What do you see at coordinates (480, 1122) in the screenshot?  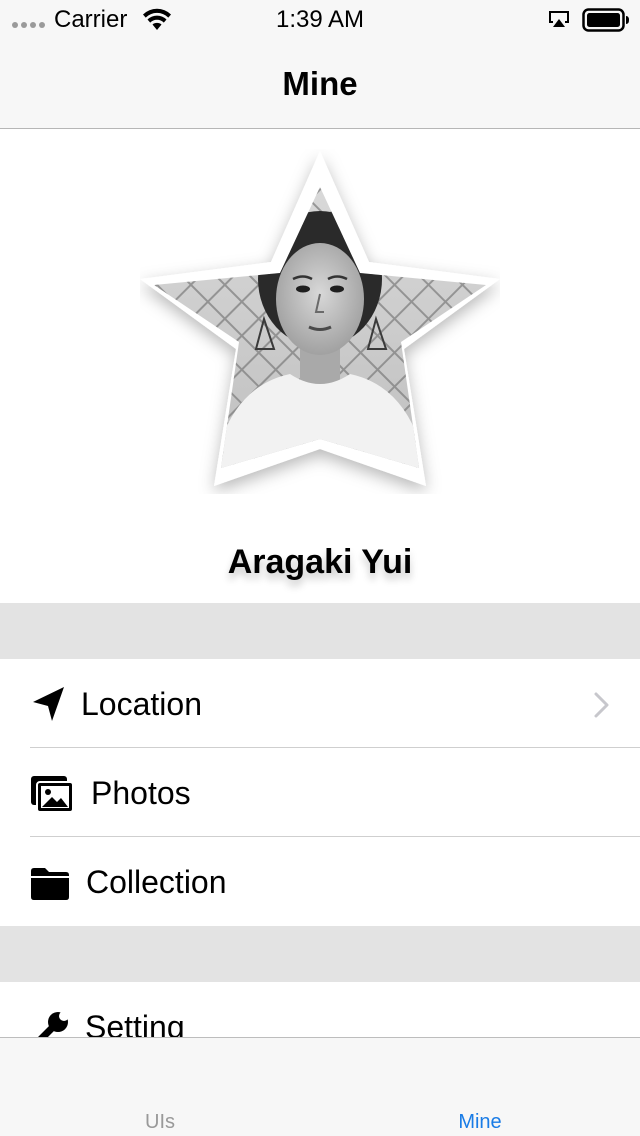 I see `tab-label: Mine` at bounding box center [480, 1122].